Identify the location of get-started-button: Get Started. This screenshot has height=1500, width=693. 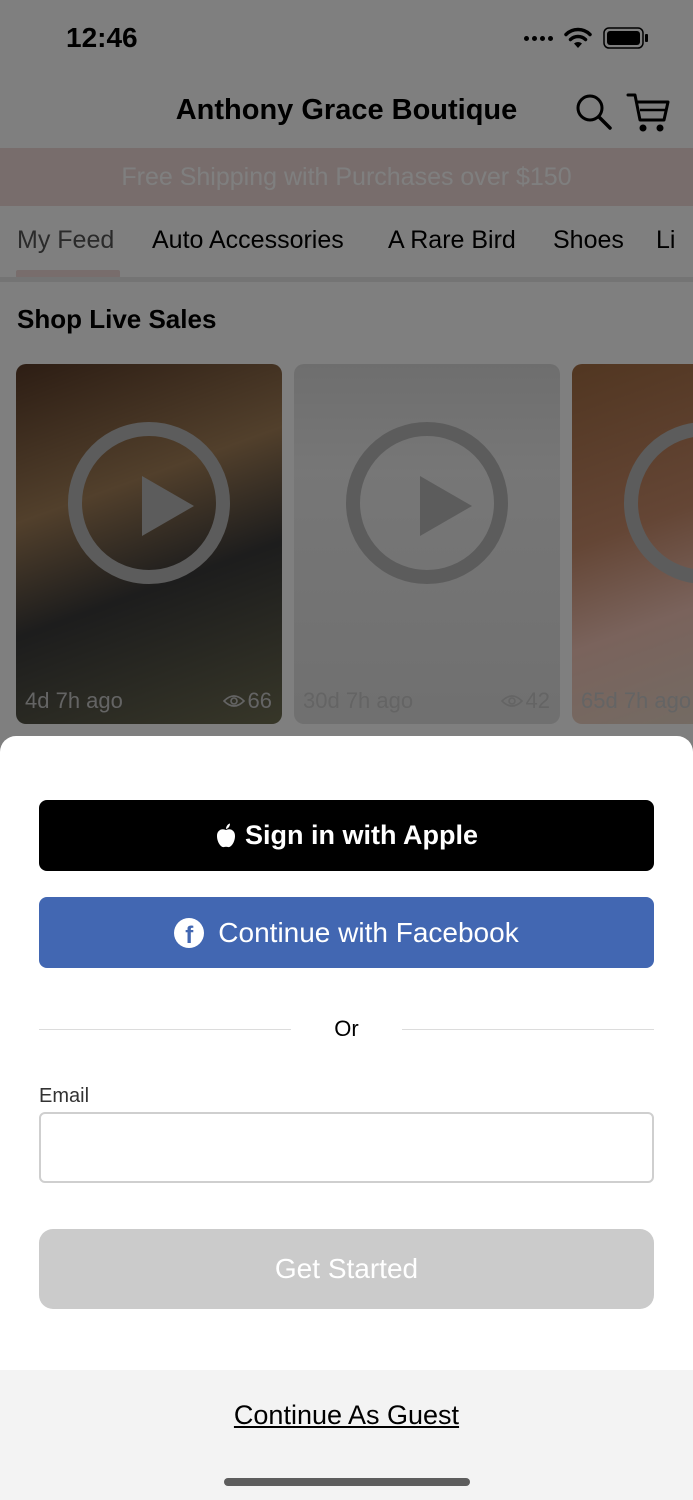
(346, 1269).